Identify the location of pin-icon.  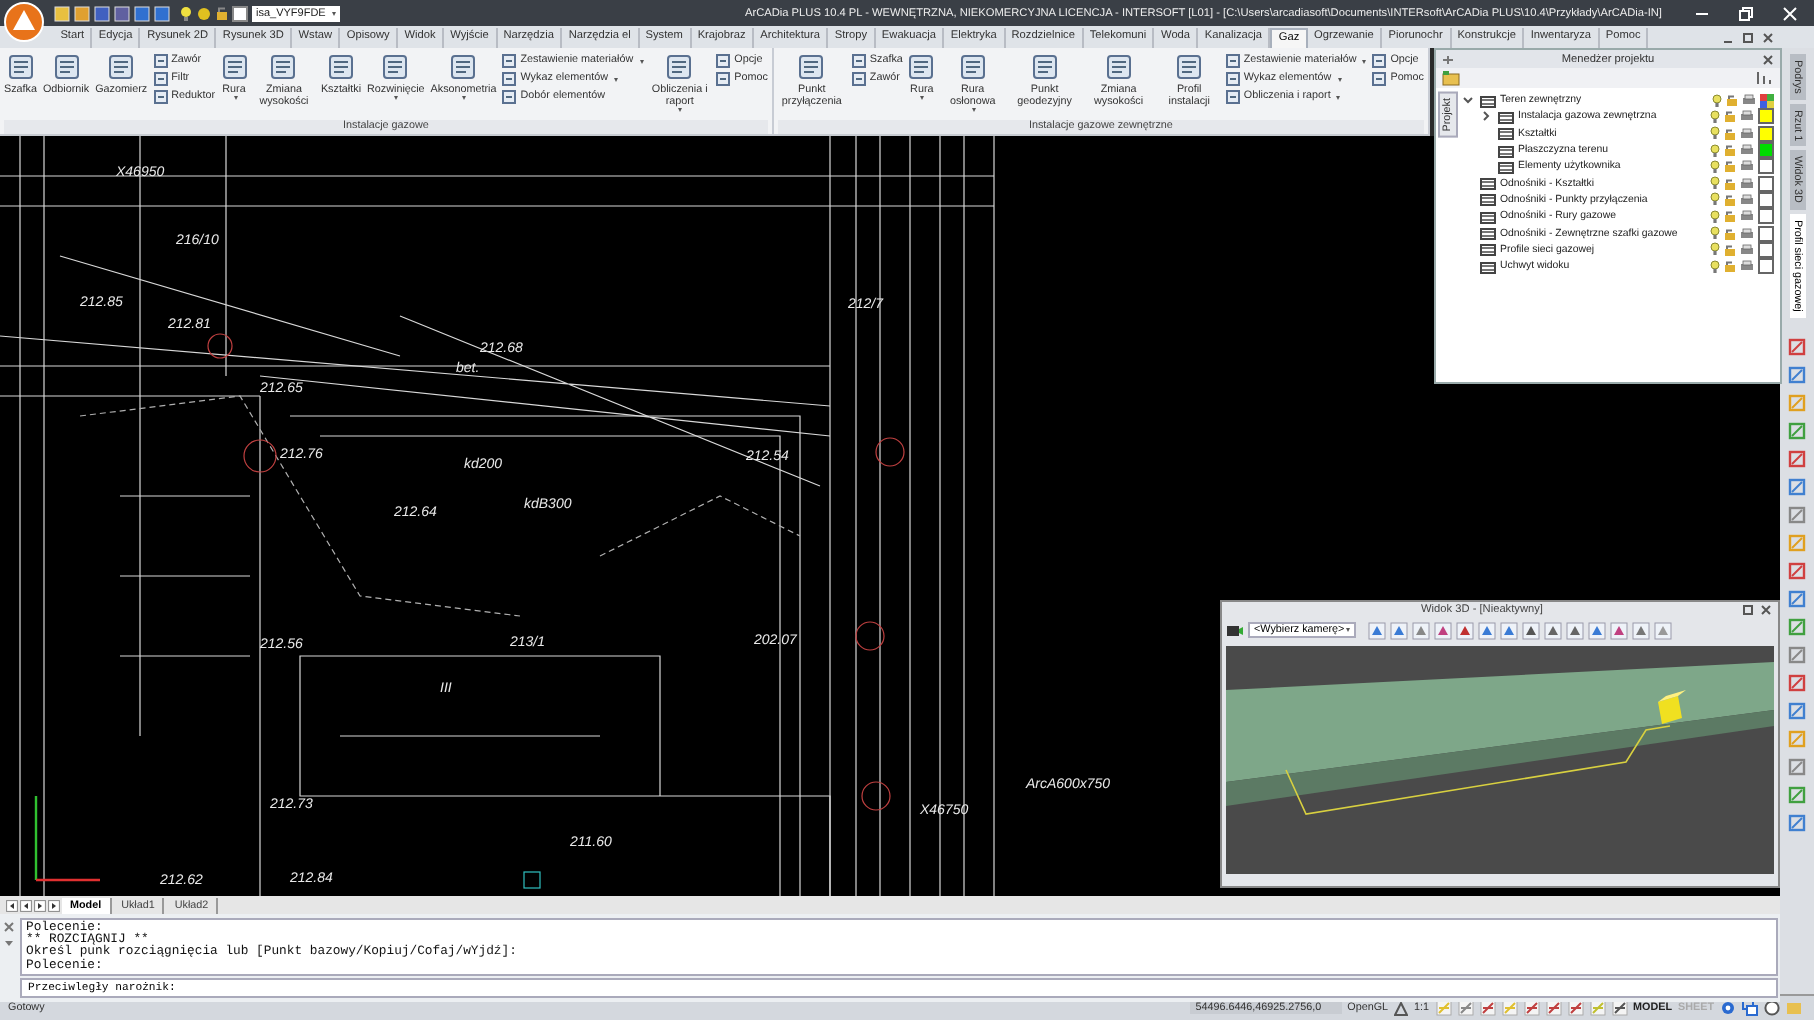
(1448, 59).